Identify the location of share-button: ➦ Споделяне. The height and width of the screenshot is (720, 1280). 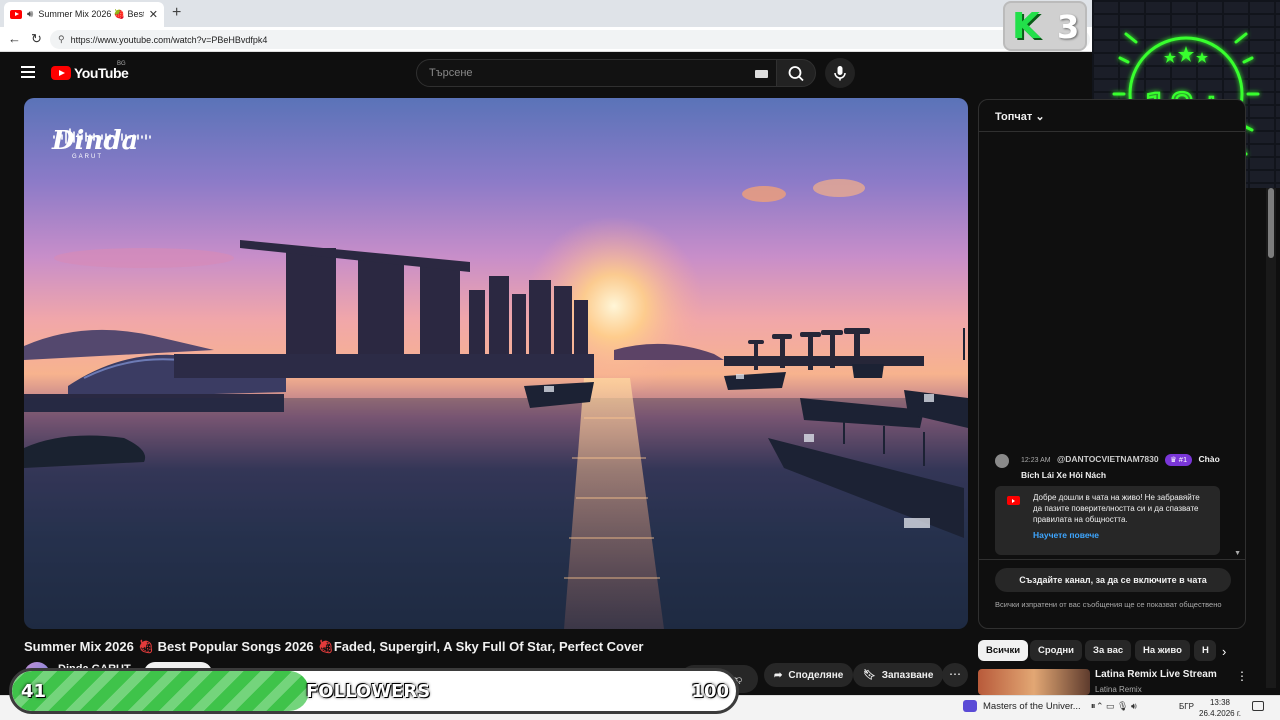
(809, 675).